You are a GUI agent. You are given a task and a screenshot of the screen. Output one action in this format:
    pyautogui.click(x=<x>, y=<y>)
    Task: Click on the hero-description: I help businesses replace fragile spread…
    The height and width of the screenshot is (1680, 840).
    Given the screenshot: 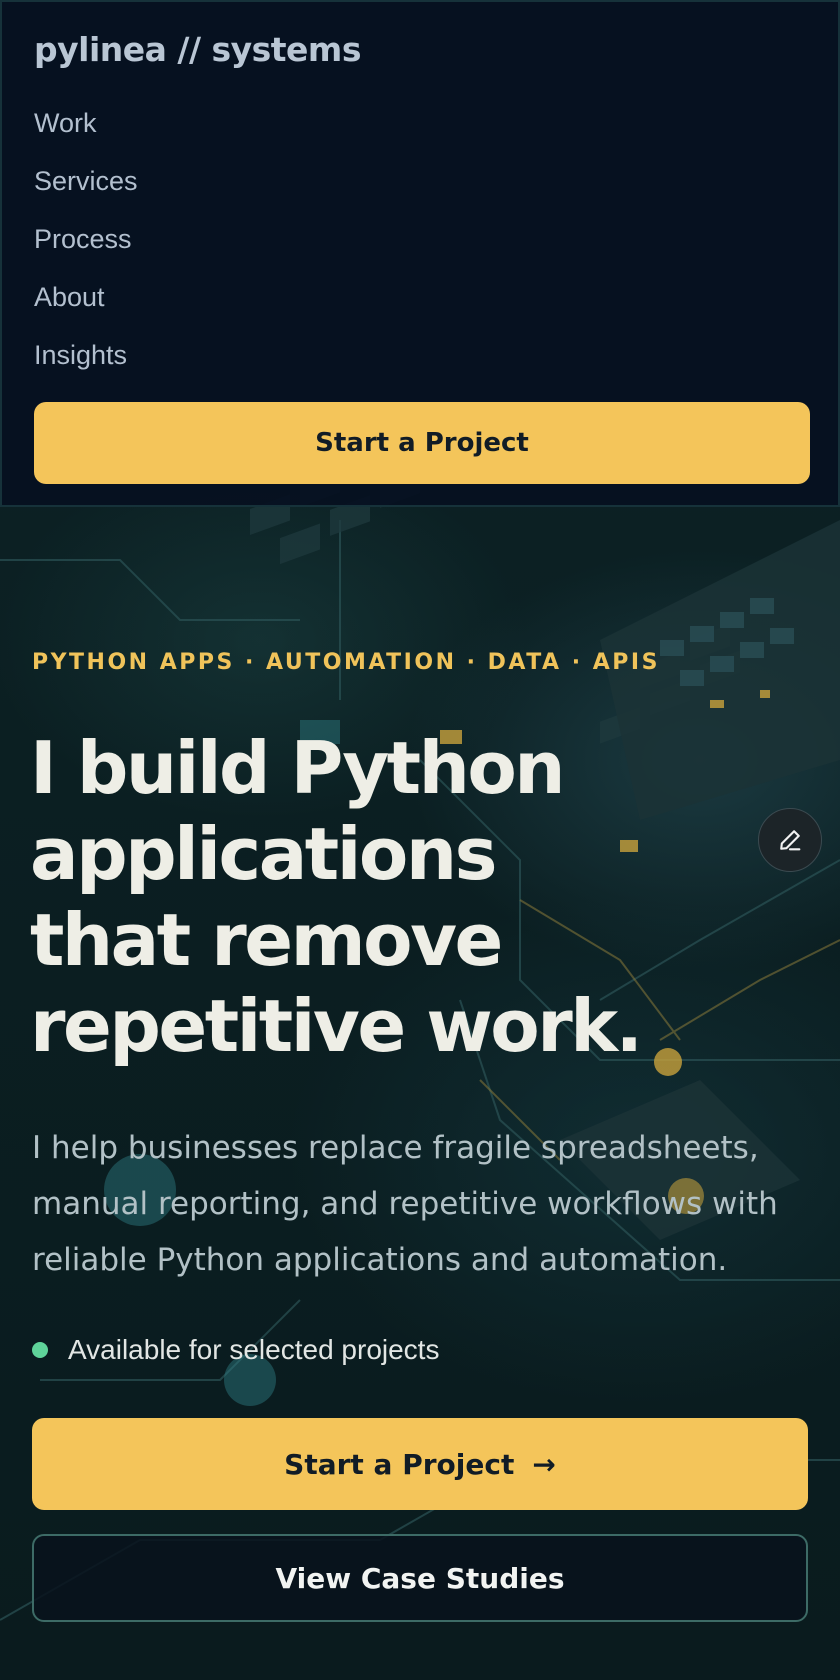 What is the action you would take?
    pyautogui.click(x=422, y=1204)
    